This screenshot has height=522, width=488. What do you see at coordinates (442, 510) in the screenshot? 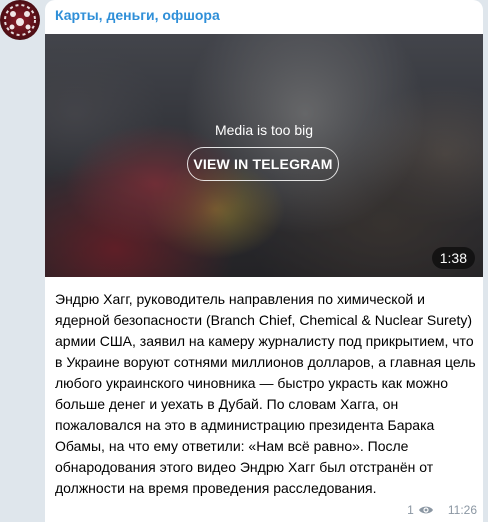
I see `message-meta: 1 11:26` at bounding box center [442, 510].